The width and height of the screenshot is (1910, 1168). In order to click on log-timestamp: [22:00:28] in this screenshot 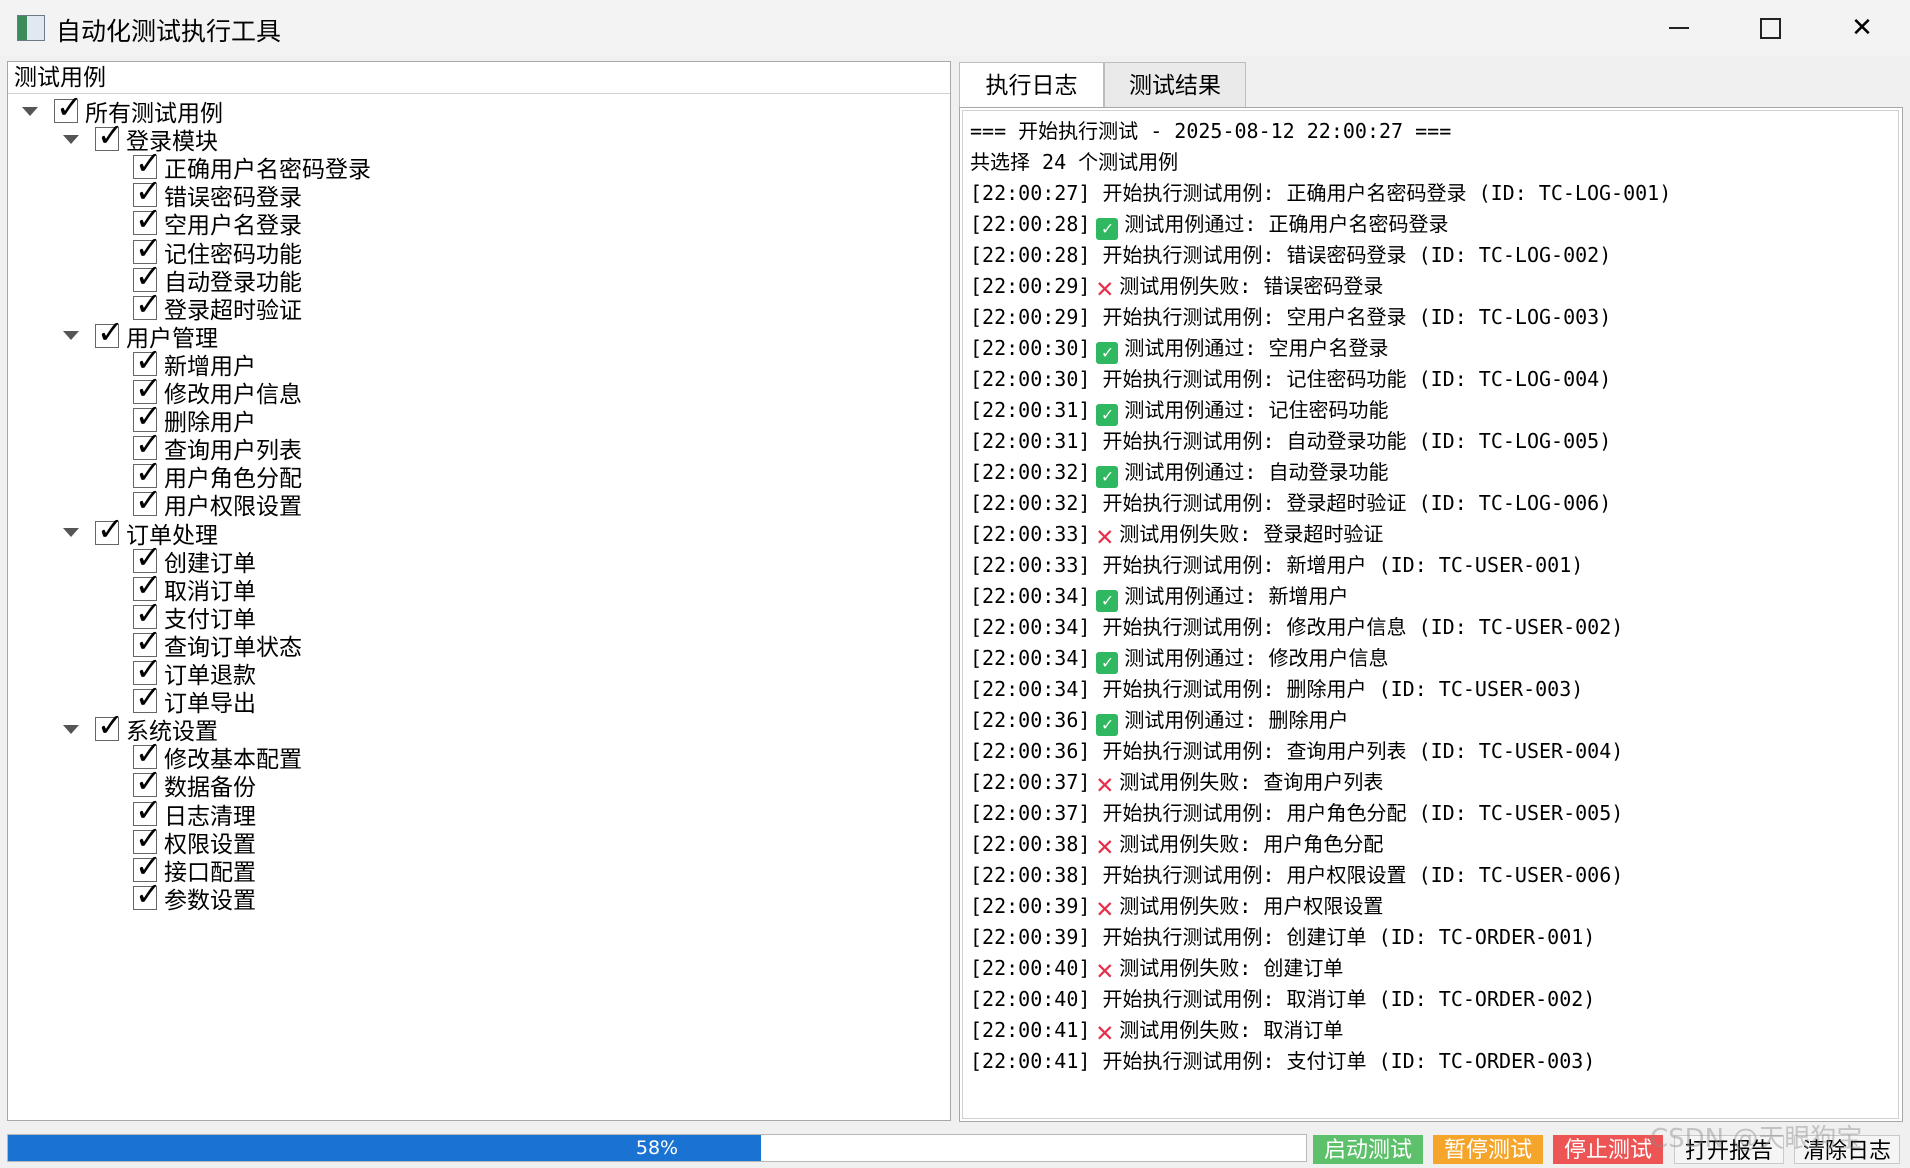, I will do `click(1030, 224)`.